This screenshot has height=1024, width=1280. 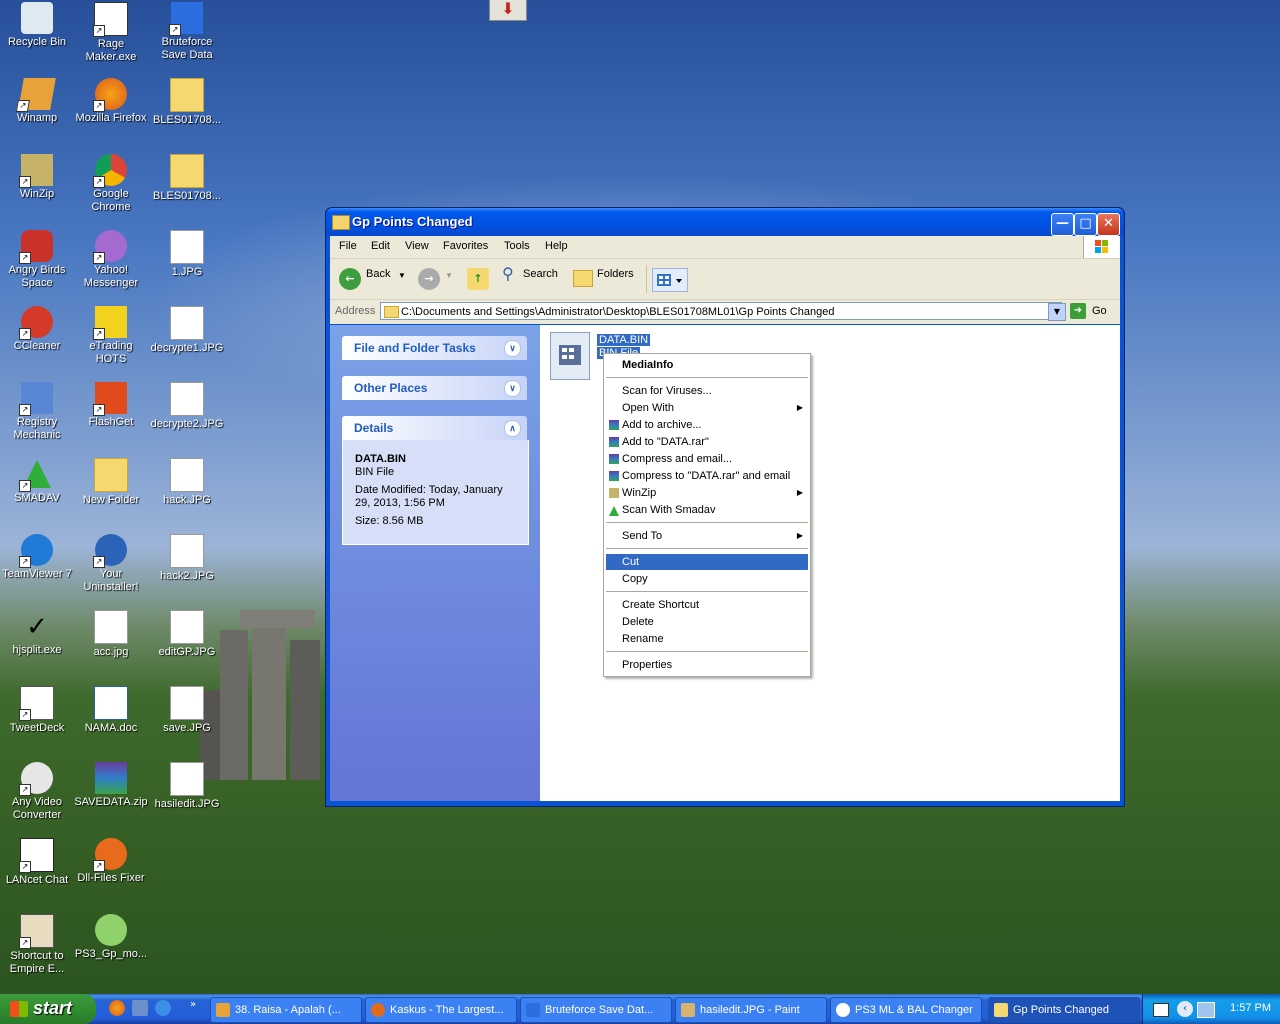 What do you see at coordinates (37, 412) in the screenshot?
I see `desktop-icon-registry-mechanic: ↗ Registry Mechanic` at bounding box center [37, 412].